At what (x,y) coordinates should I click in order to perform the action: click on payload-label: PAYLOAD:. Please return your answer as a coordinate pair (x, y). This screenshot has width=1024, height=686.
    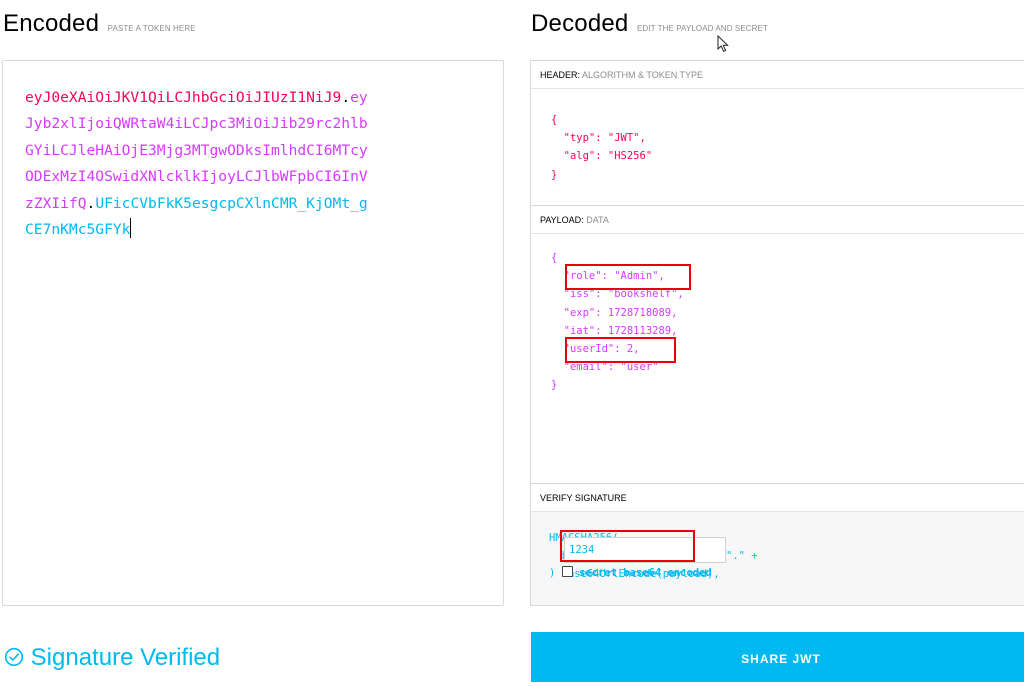
    Looking at the image, I should click on (562, 220).